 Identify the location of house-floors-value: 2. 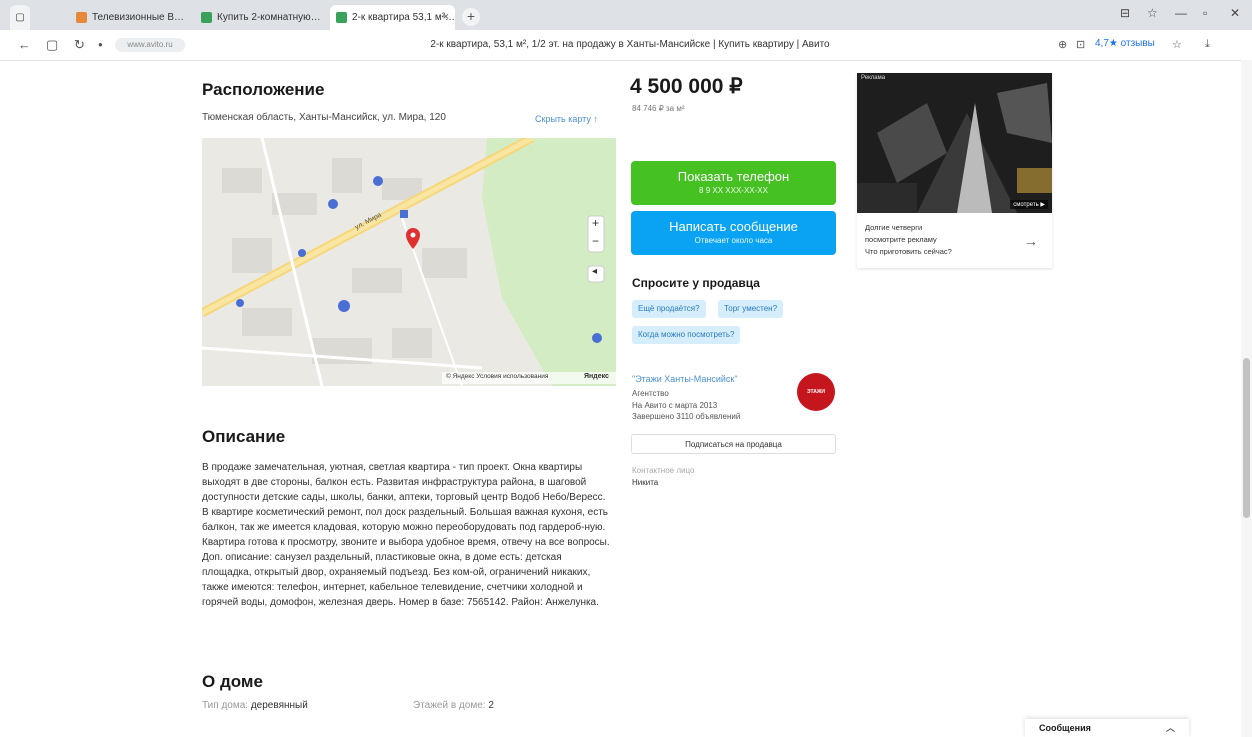
(491, 705).